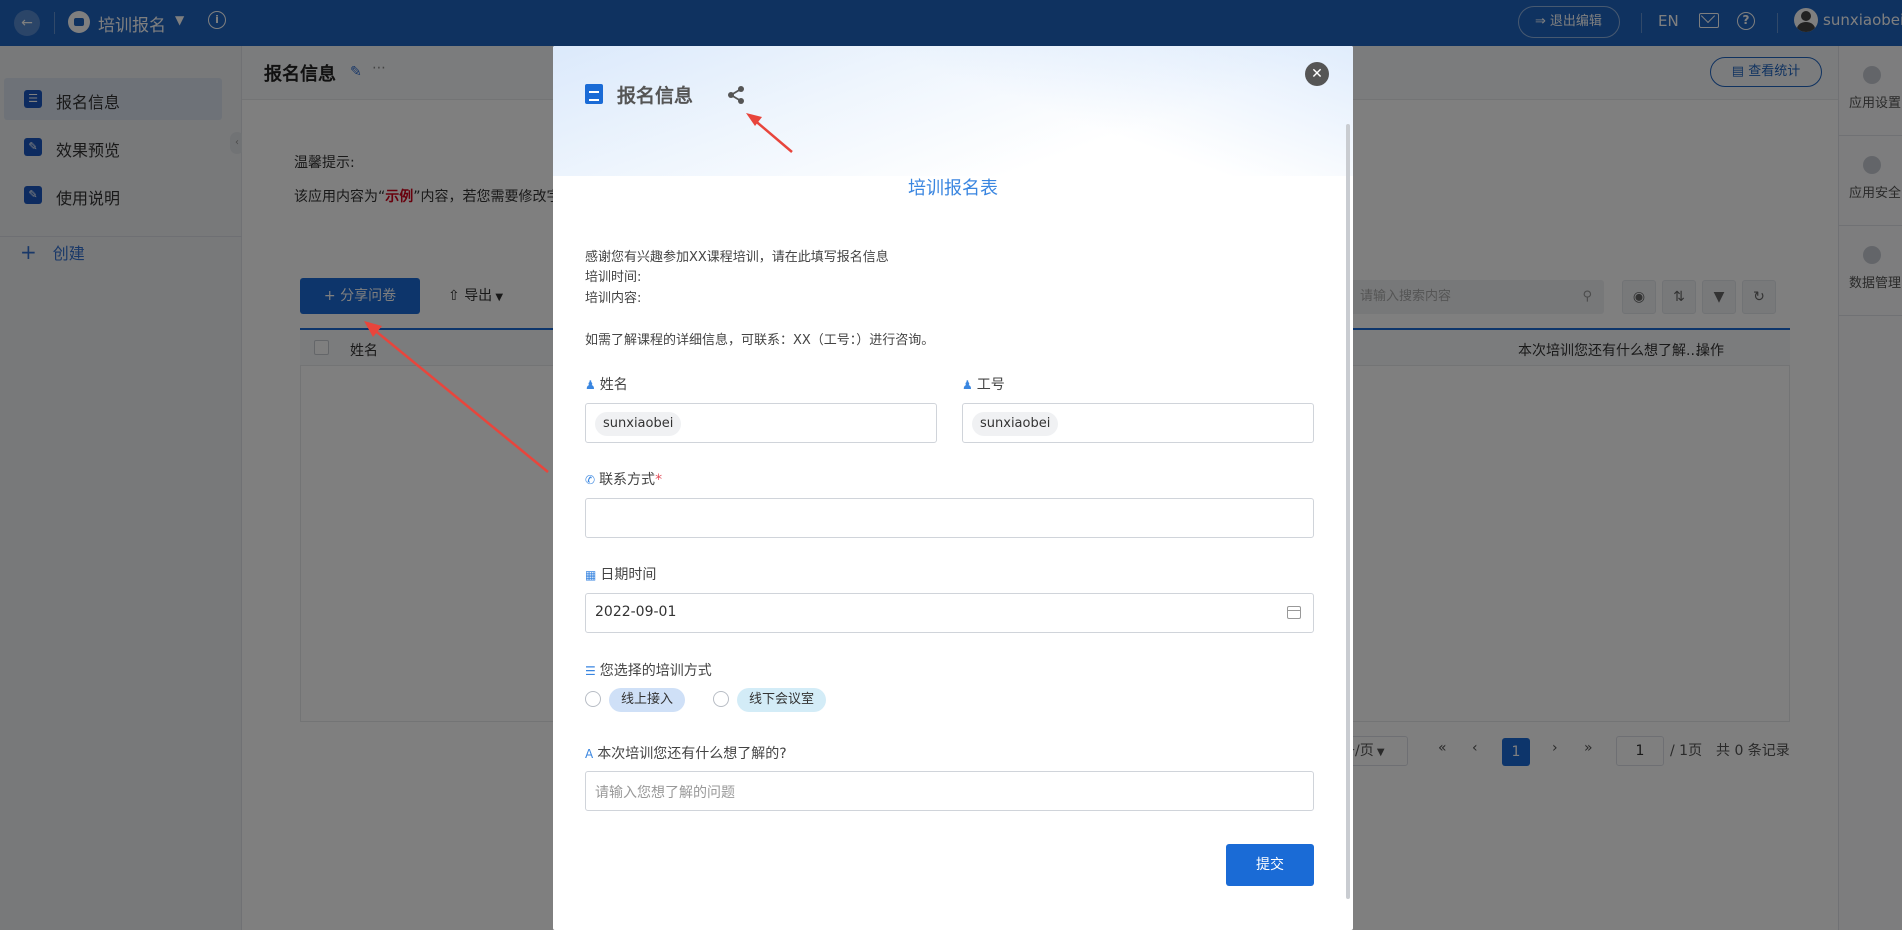 This screenshot has width=1902, height=930. What do you see at coordinates (578, 293) in the screenshot?
I see `annotation-arrows` at bounding box center [578, 293].